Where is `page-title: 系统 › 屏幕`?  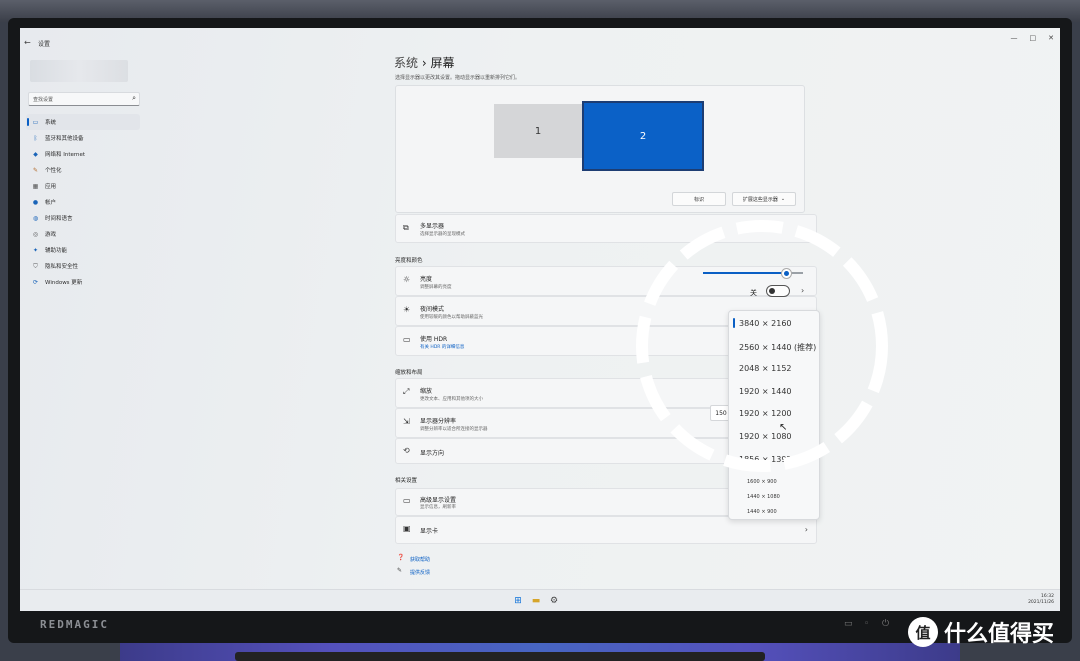 page-title: 系统 › 屏幕 is located at coordinates (424, 62).